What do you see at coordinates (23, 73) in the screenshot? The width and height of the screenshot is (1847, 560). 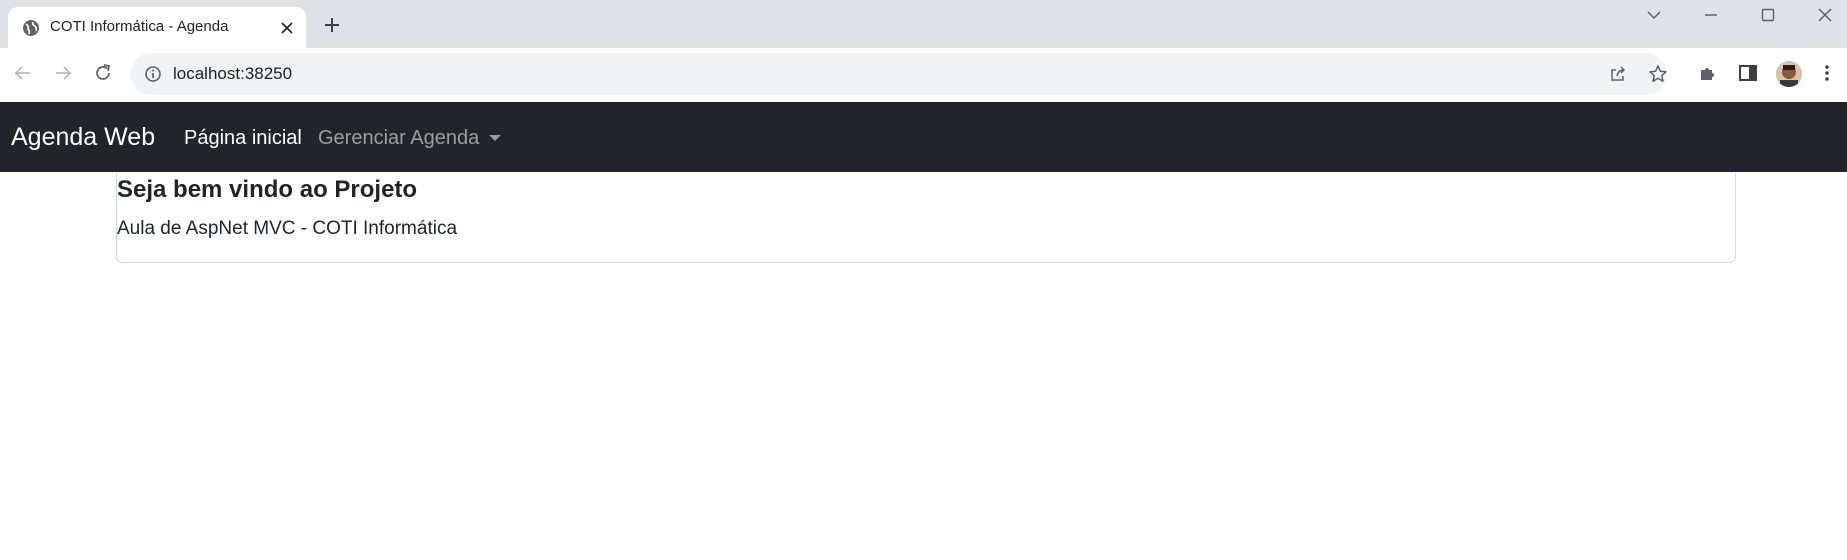 I see `back-arrow-icon` at bounding box center [23, 73].